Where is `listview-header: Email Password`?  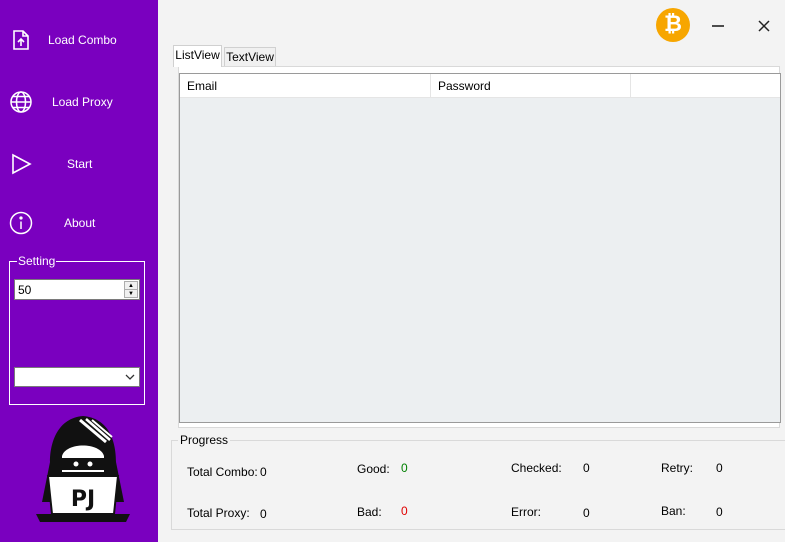
listview-header: Email Password is located at coordinates (480, 86).